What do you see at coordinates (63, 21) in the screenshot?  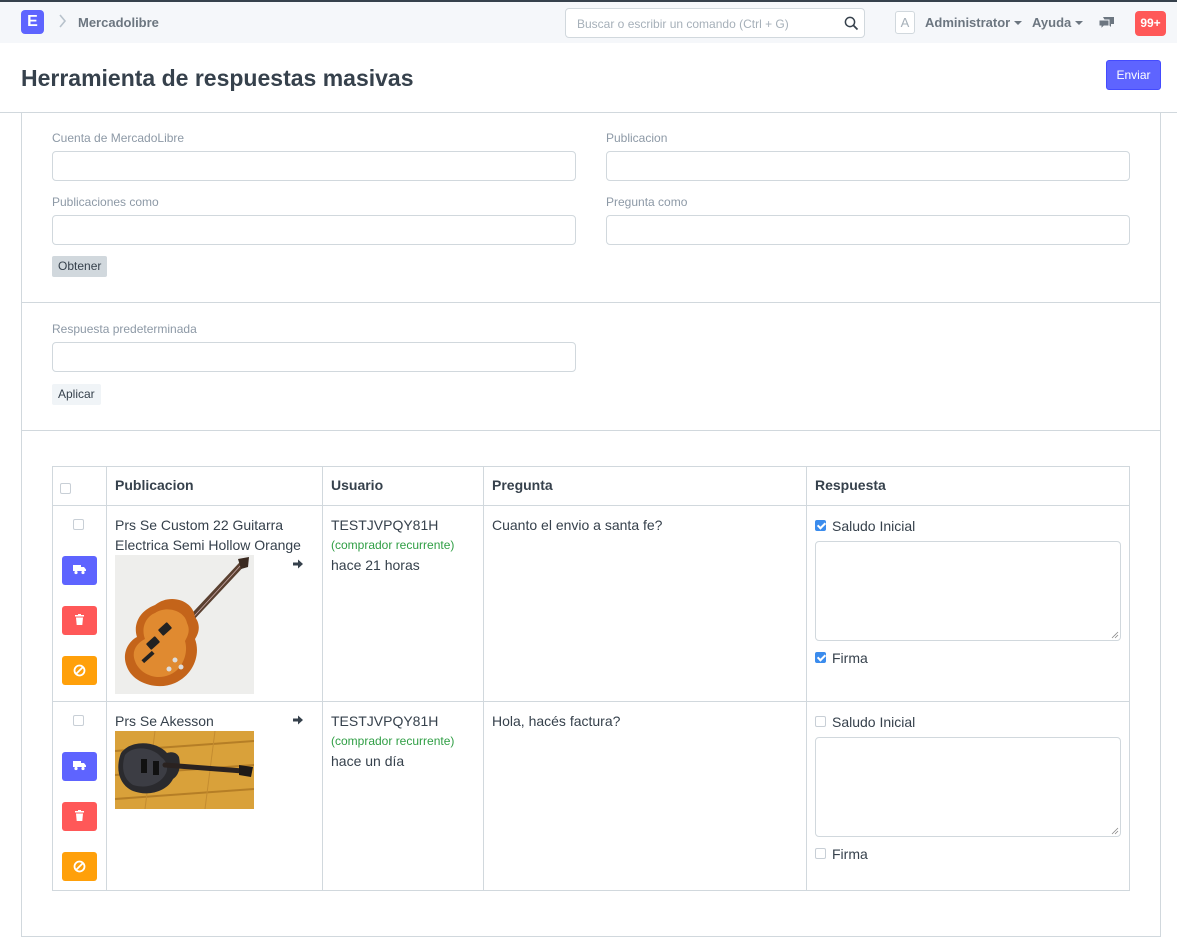 I see `chevron-right-icon` at bounding box center [63, 21].